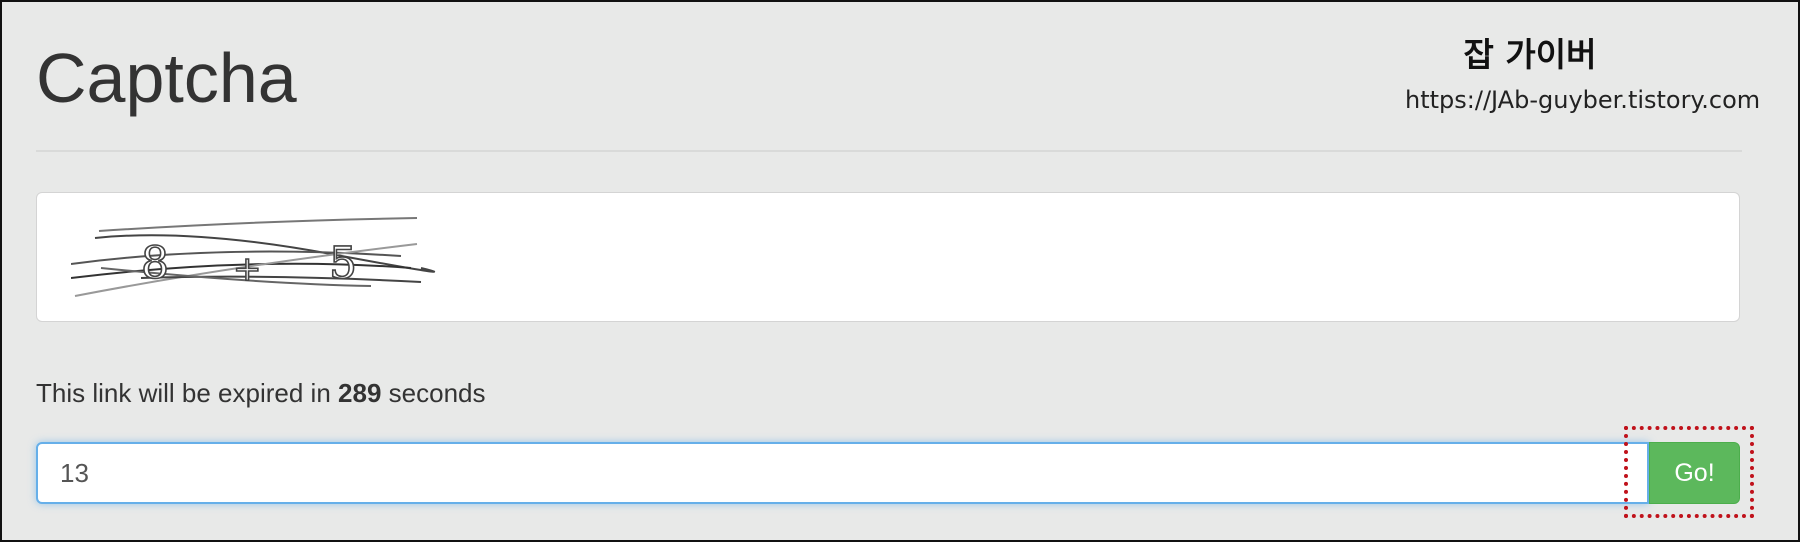 This screenshot has height=542, width=1800. Describe the element at coordinates (247, 269) in the screenshot. I see `captcha-operator: +` at that location.